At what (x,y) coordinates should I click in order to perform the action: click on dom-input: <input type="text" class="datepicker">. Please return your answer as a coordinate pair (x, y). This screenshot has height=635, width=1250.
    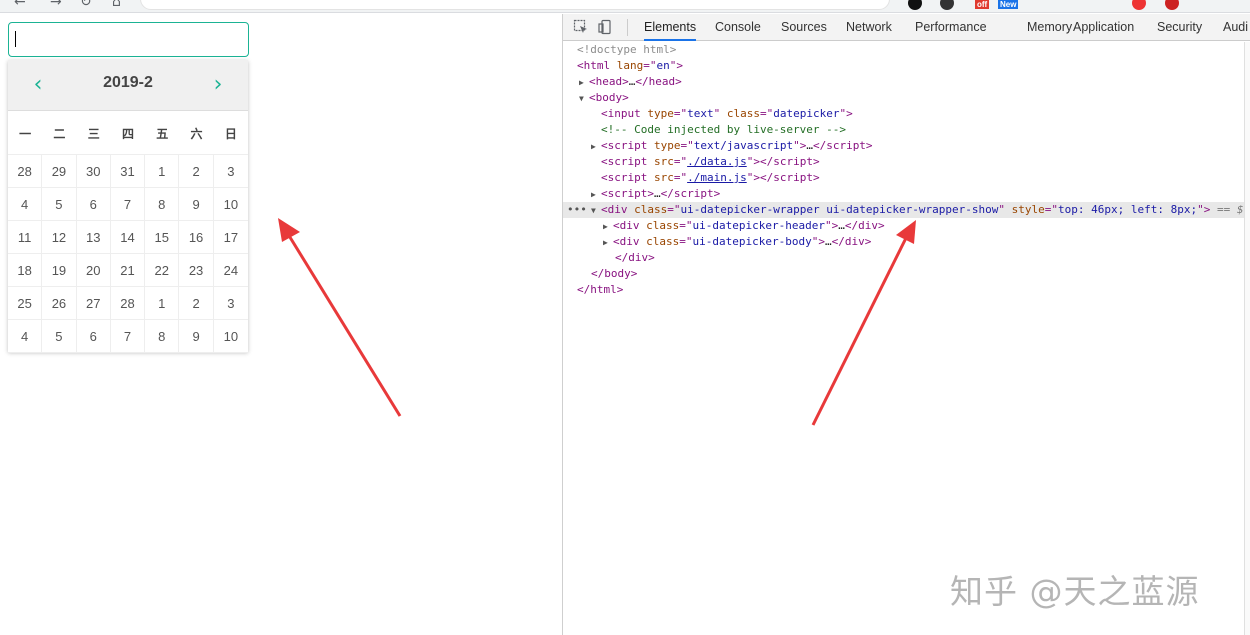
    Looking at the image, I should click on (906, 114).